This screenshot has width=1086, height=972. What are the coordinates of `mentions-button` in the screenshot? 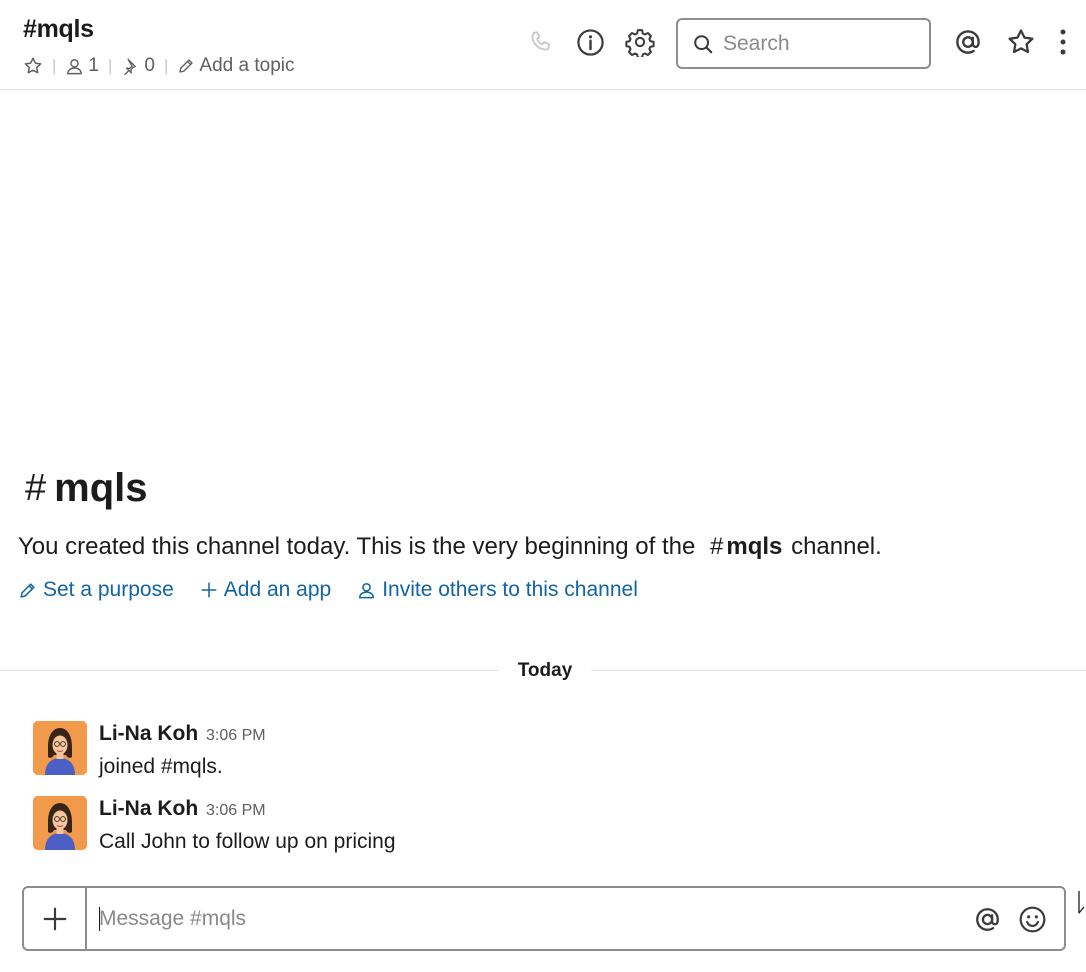 It's located at (968, 42).